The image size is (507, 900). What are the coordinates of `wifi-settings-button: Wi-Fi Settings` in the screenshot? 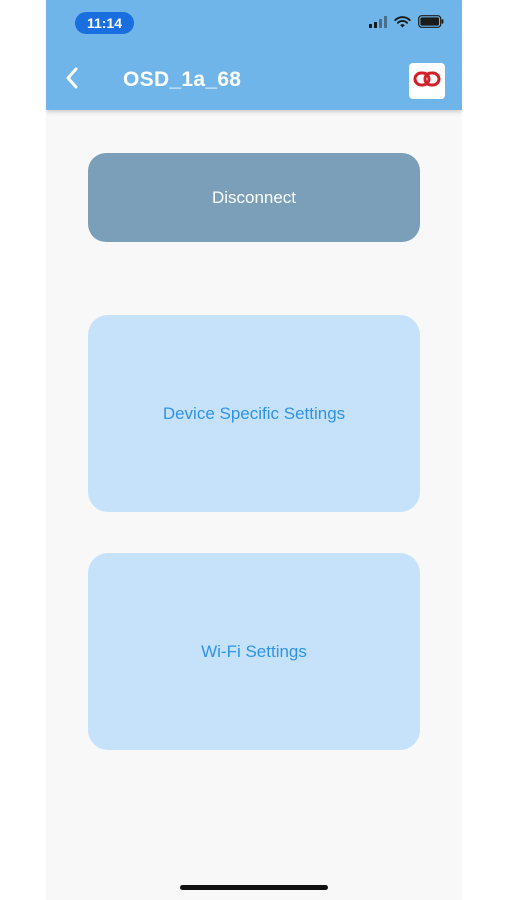 It's located at (254, 651).